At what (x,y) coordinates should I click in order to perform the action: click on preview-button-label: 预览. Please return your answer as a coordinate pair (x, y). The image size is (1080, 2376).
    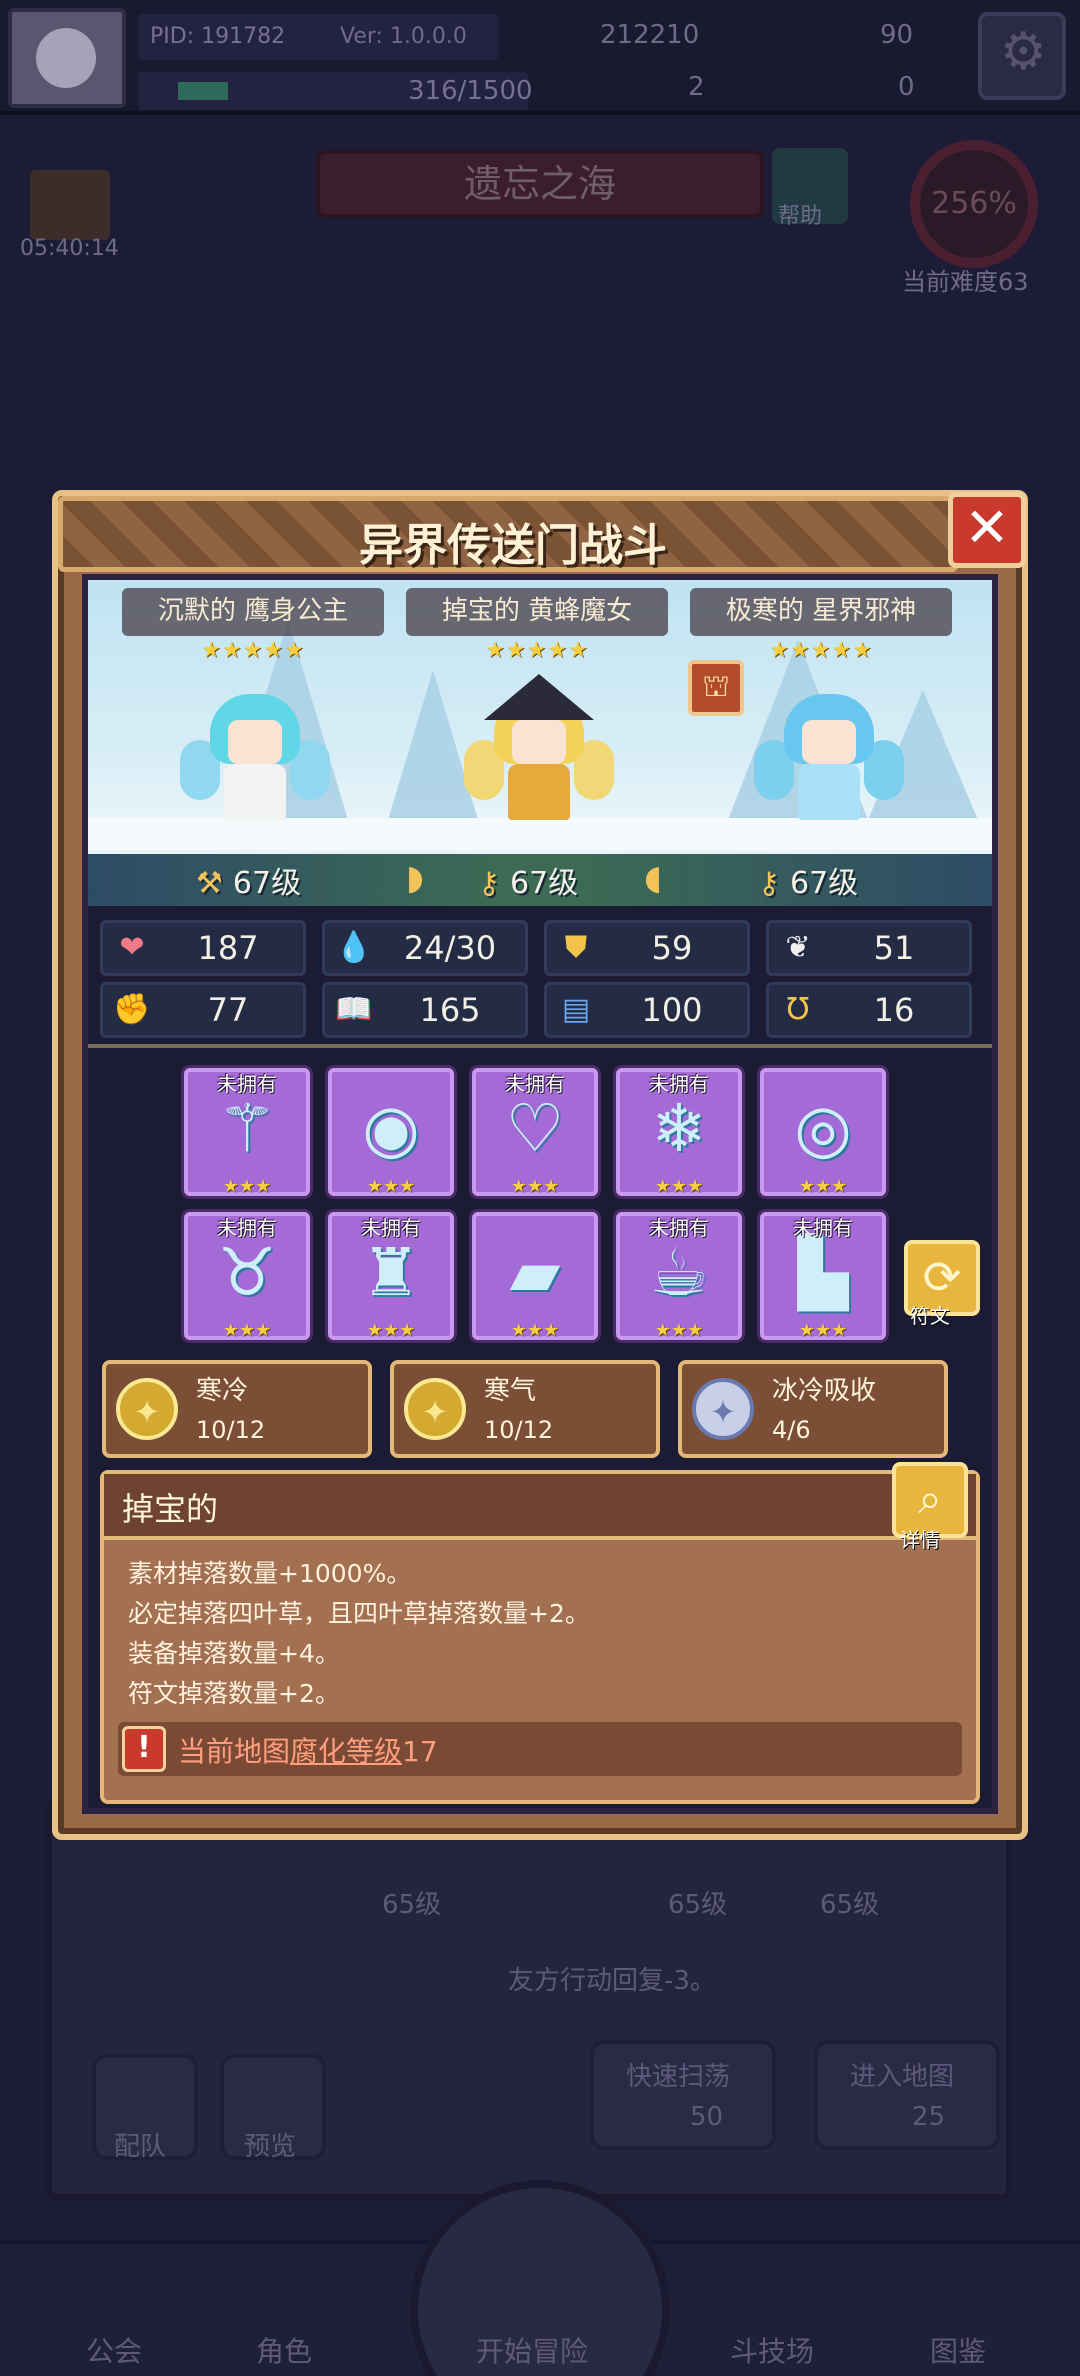
    Looking at the image, I should click on (270, 2147).